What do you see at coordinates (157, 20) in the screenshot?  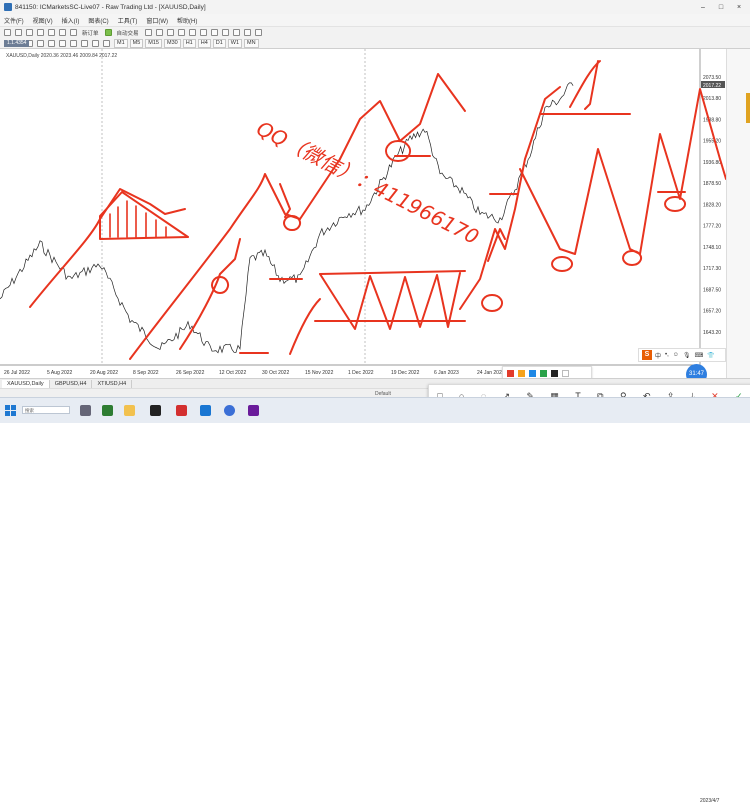 I see `menu-window: 窗口(W)` at bounding box center [157, 20].